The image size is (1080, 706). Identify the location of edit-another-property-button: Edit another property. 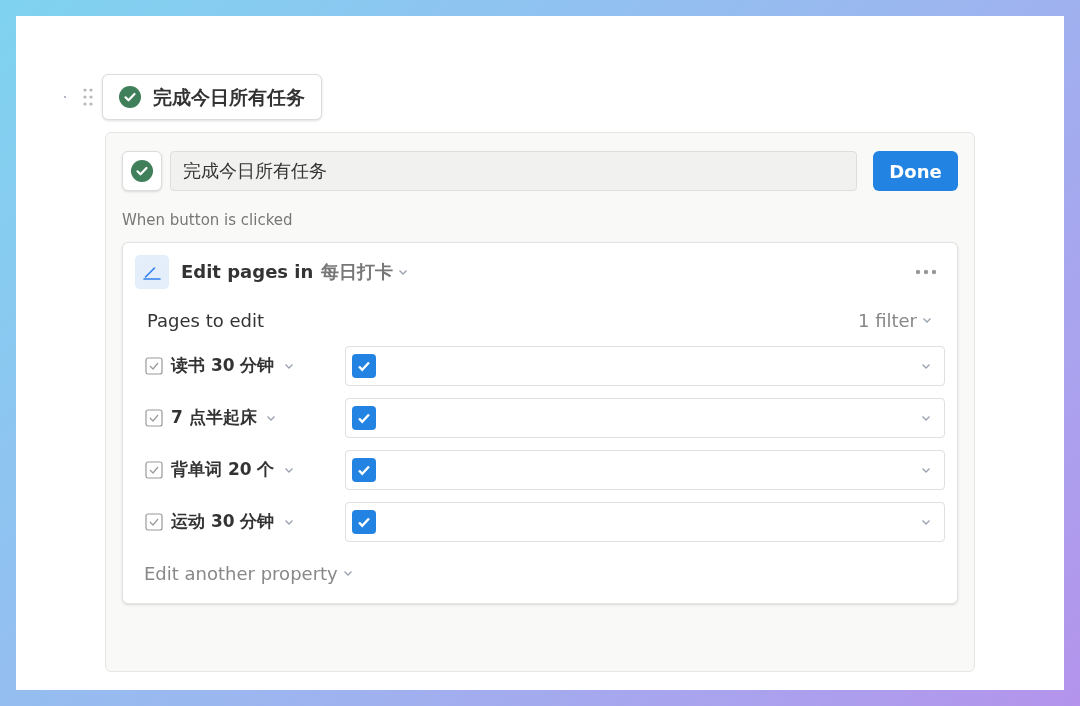
(249, 573).